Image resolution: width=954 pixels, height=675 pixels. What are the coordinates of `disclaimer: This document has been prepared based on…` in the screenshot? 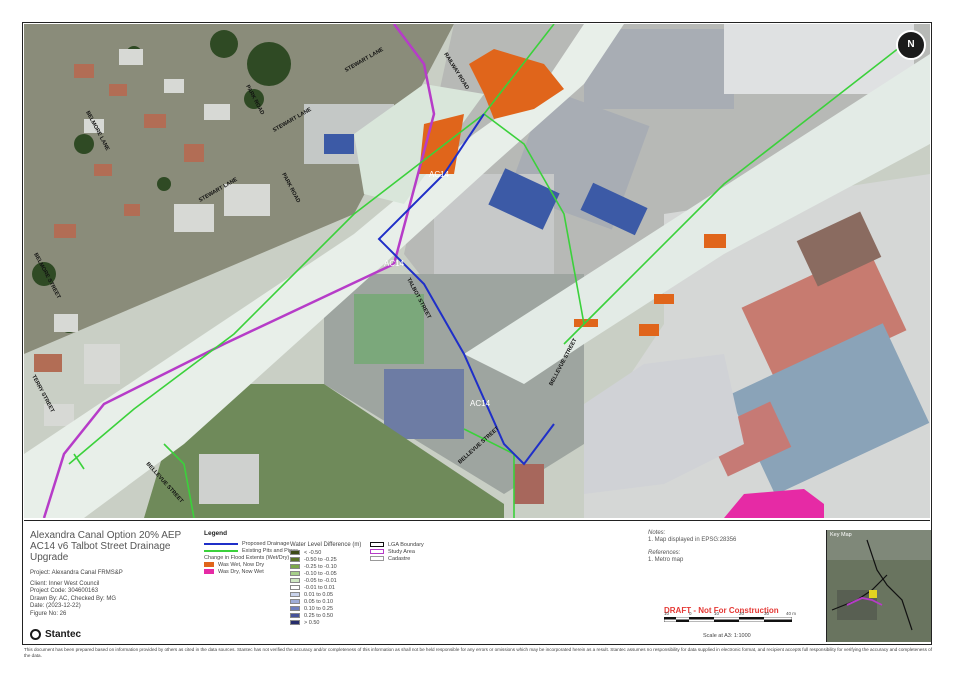 It's located at (478, 652).